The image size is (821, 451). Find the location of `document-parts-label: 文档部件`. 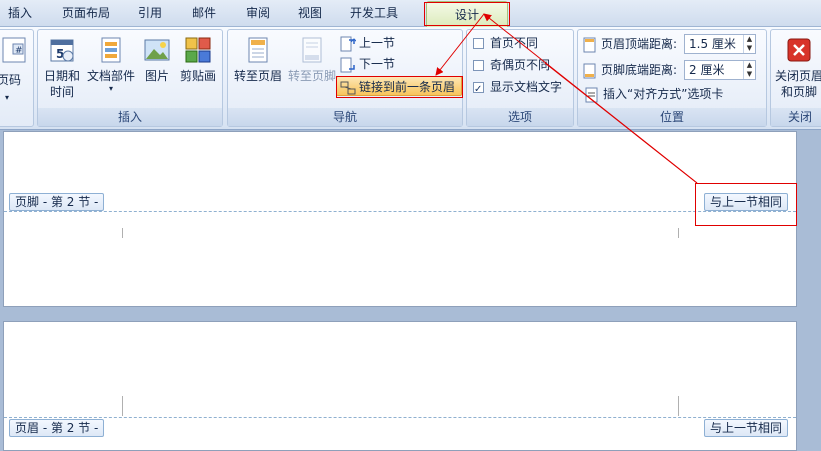

document-parts-label: 文档部件 is located at coordinates (110, 76).